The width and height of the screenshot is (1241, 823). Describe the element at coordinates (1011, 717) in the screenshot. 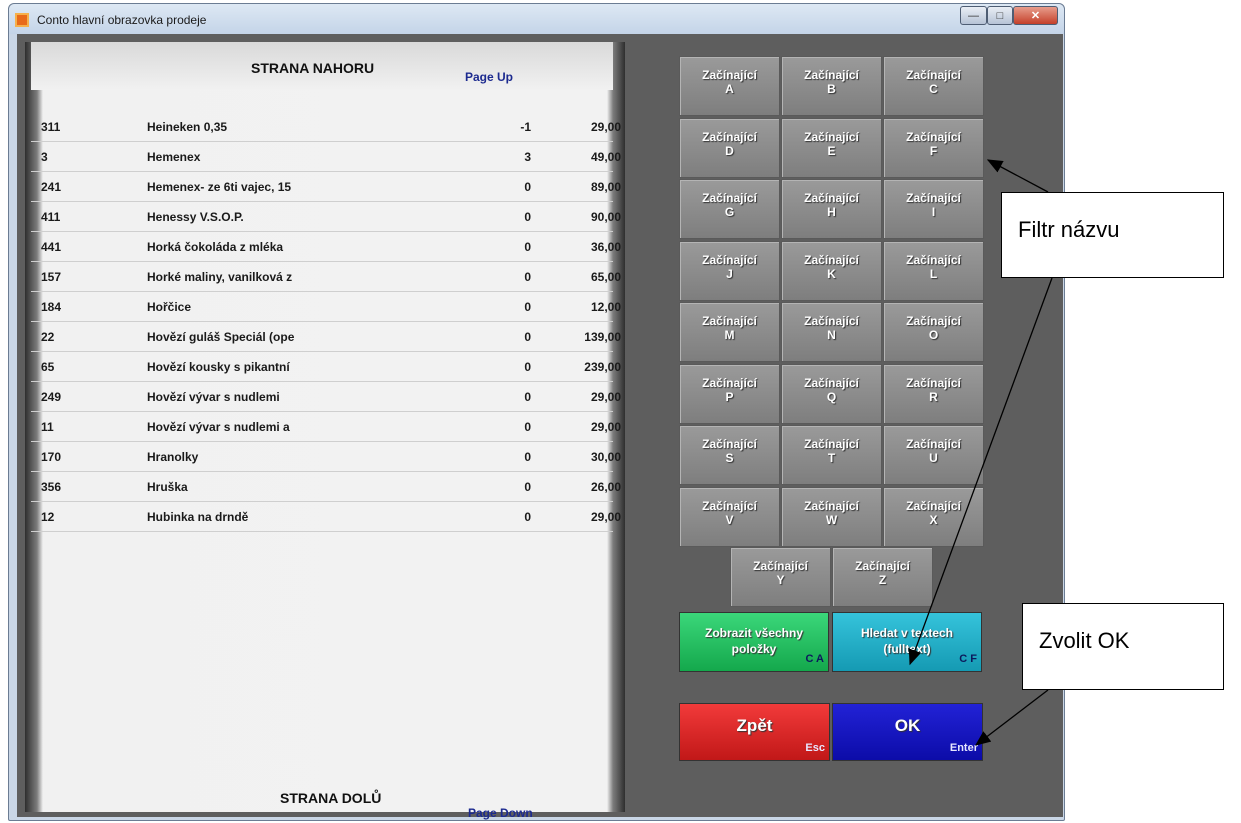

I see `arrow-to-ok` at that location.